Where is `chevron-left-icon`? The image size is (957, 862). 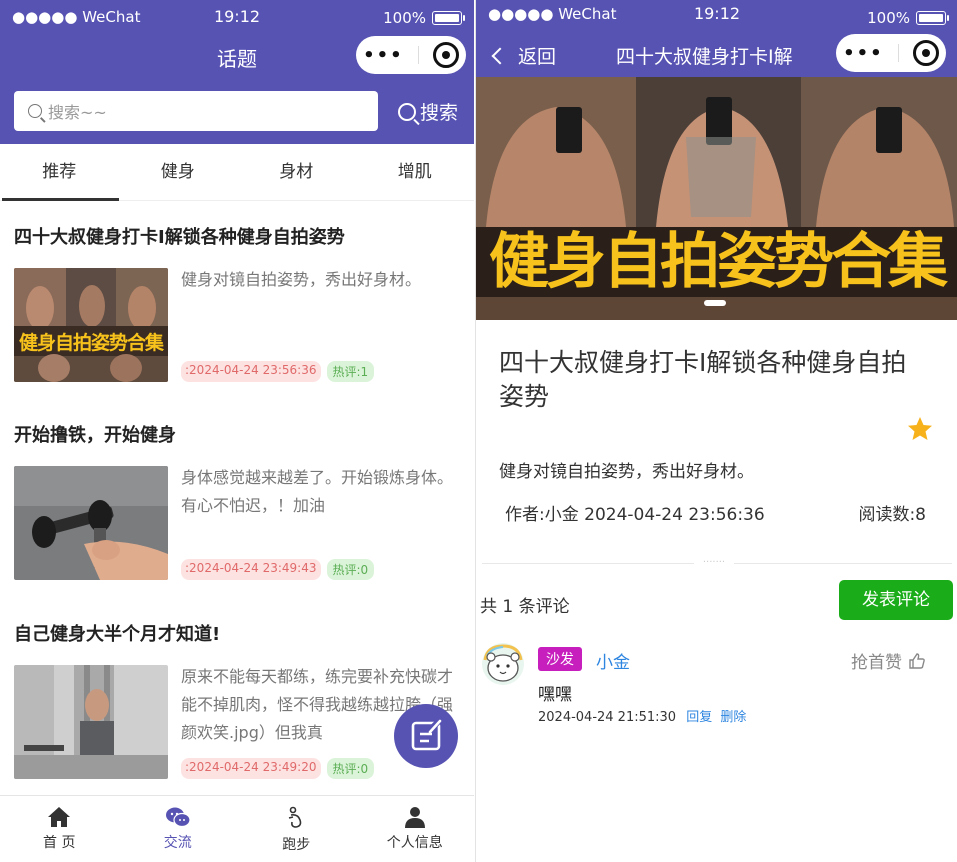 chevron-left-icon is located at coordinates (500, 55).